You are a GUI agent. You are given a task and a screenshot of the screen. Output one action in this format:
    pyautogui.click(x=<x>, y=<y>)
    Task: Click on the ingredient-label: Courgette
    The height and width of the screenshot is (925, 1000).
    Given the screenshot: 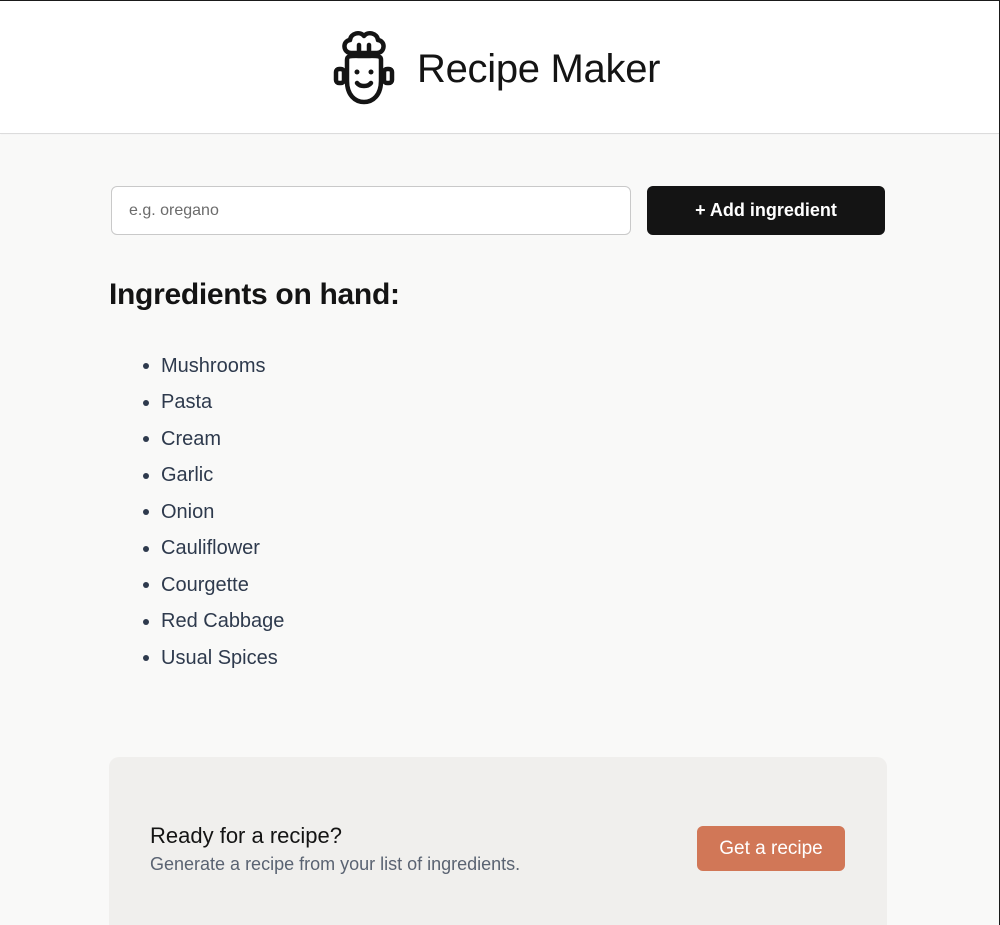 What is the action you would take?
    pyautogui.click(x=205, y=584)
    